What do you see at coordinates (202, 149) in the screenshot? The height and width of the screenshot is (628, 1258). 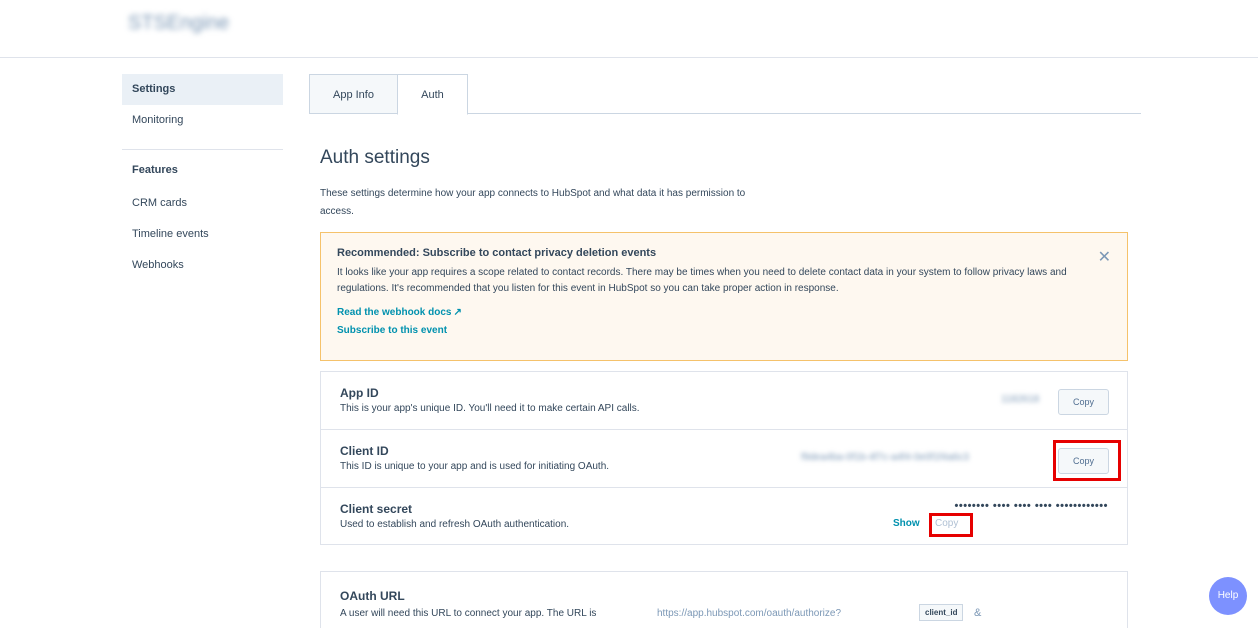 I see `sidebar-divider` at bounding box center [202, 149].